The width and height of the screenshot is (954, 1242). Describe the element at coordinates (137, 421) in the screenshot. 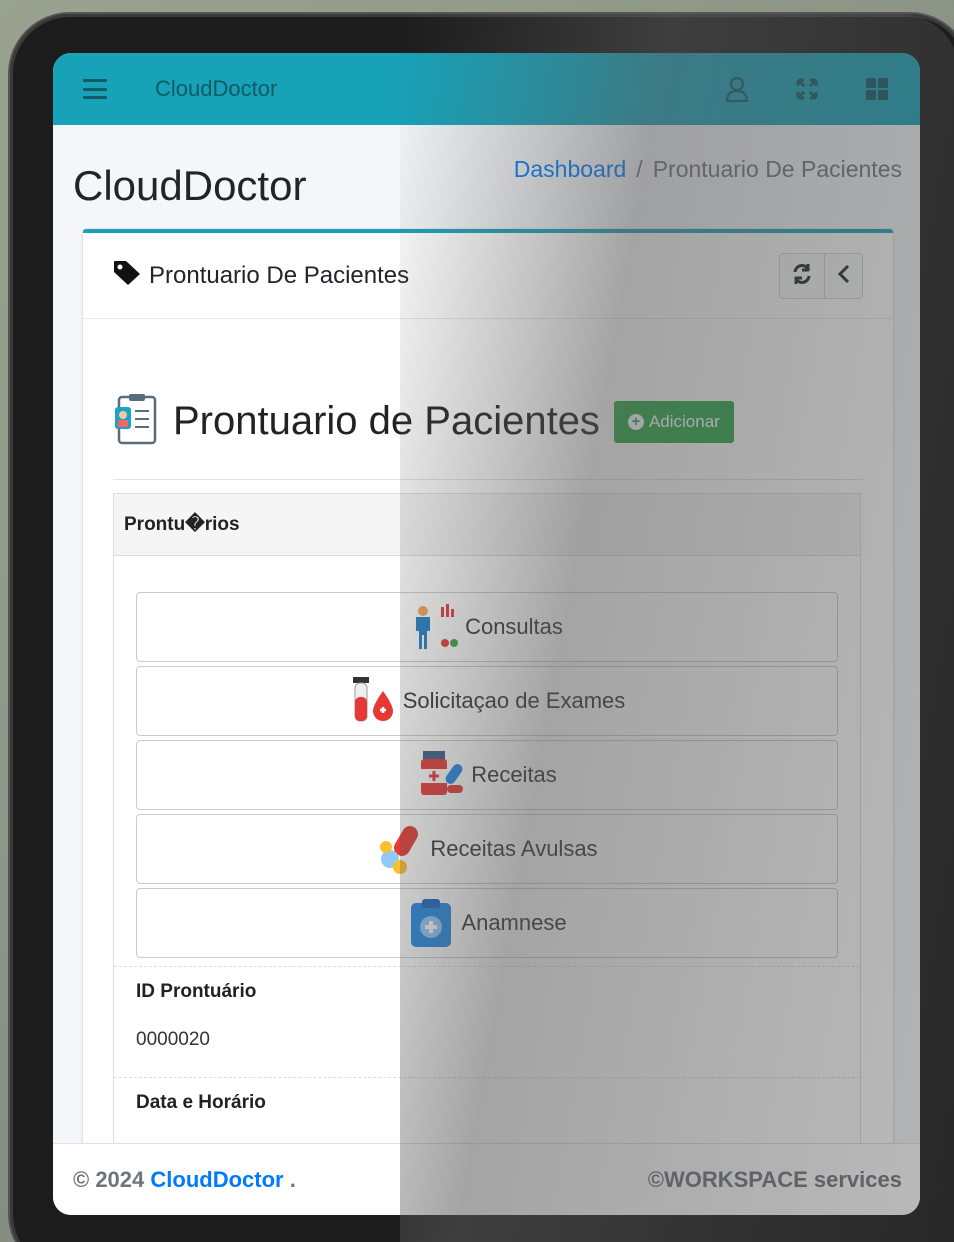

I see `medical-record-icon` at that location.